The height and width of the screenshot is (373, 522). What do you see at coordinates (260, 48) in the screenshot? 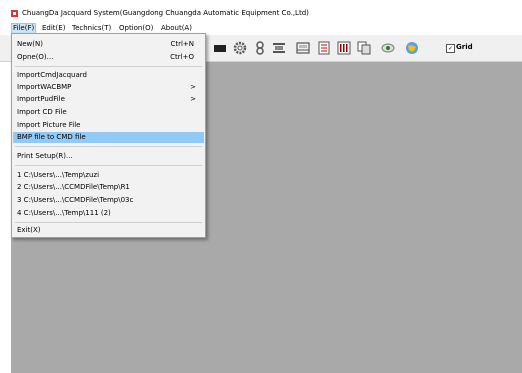
I see `ring-stack-icon` at bounding box center [260, 48].